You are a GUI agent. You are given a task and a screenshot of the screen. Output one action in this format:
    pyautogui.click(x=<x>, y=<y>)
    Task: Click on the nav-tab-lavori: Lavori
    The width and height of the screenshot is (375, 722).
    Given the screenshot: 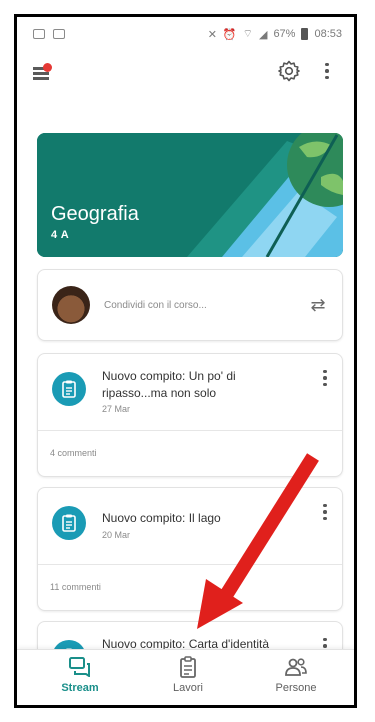 What is the action you would take?
    pyautogui.click(x=188, y=680)
    